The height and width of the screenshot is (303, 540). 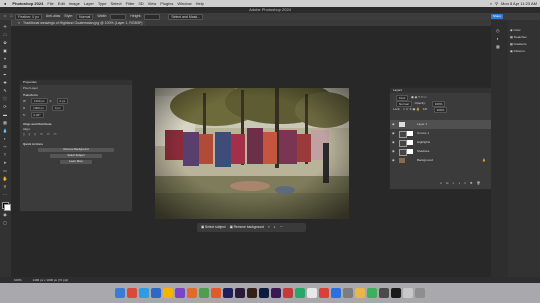 What do you see at coordinates (411, 110) in the screenshot?
I see `lock-icons: □ ✒ ✛ ▣ 🔒` at bounding box center [411, 110].